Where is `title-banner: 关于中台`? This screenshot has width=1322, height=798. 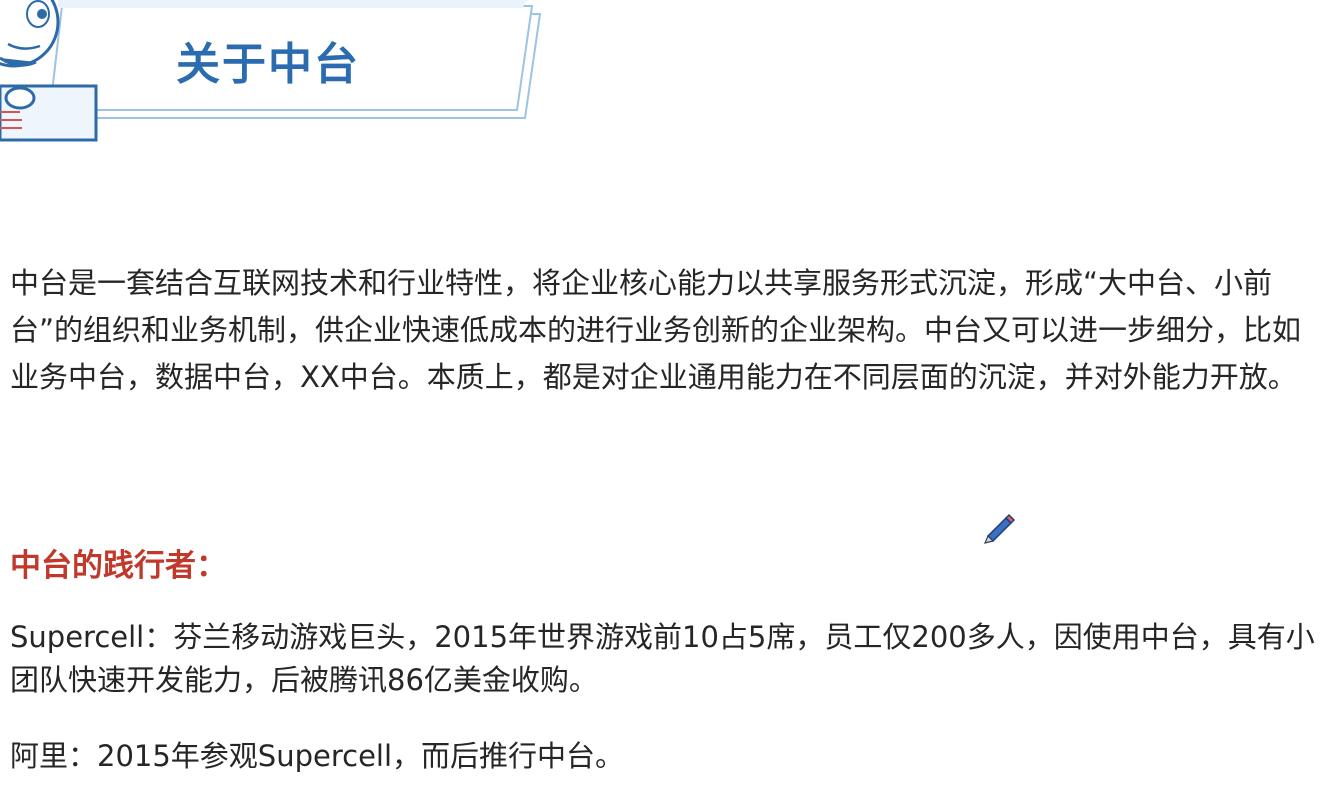 title-banner: 关于中台 is located at coordinates (280, 75).